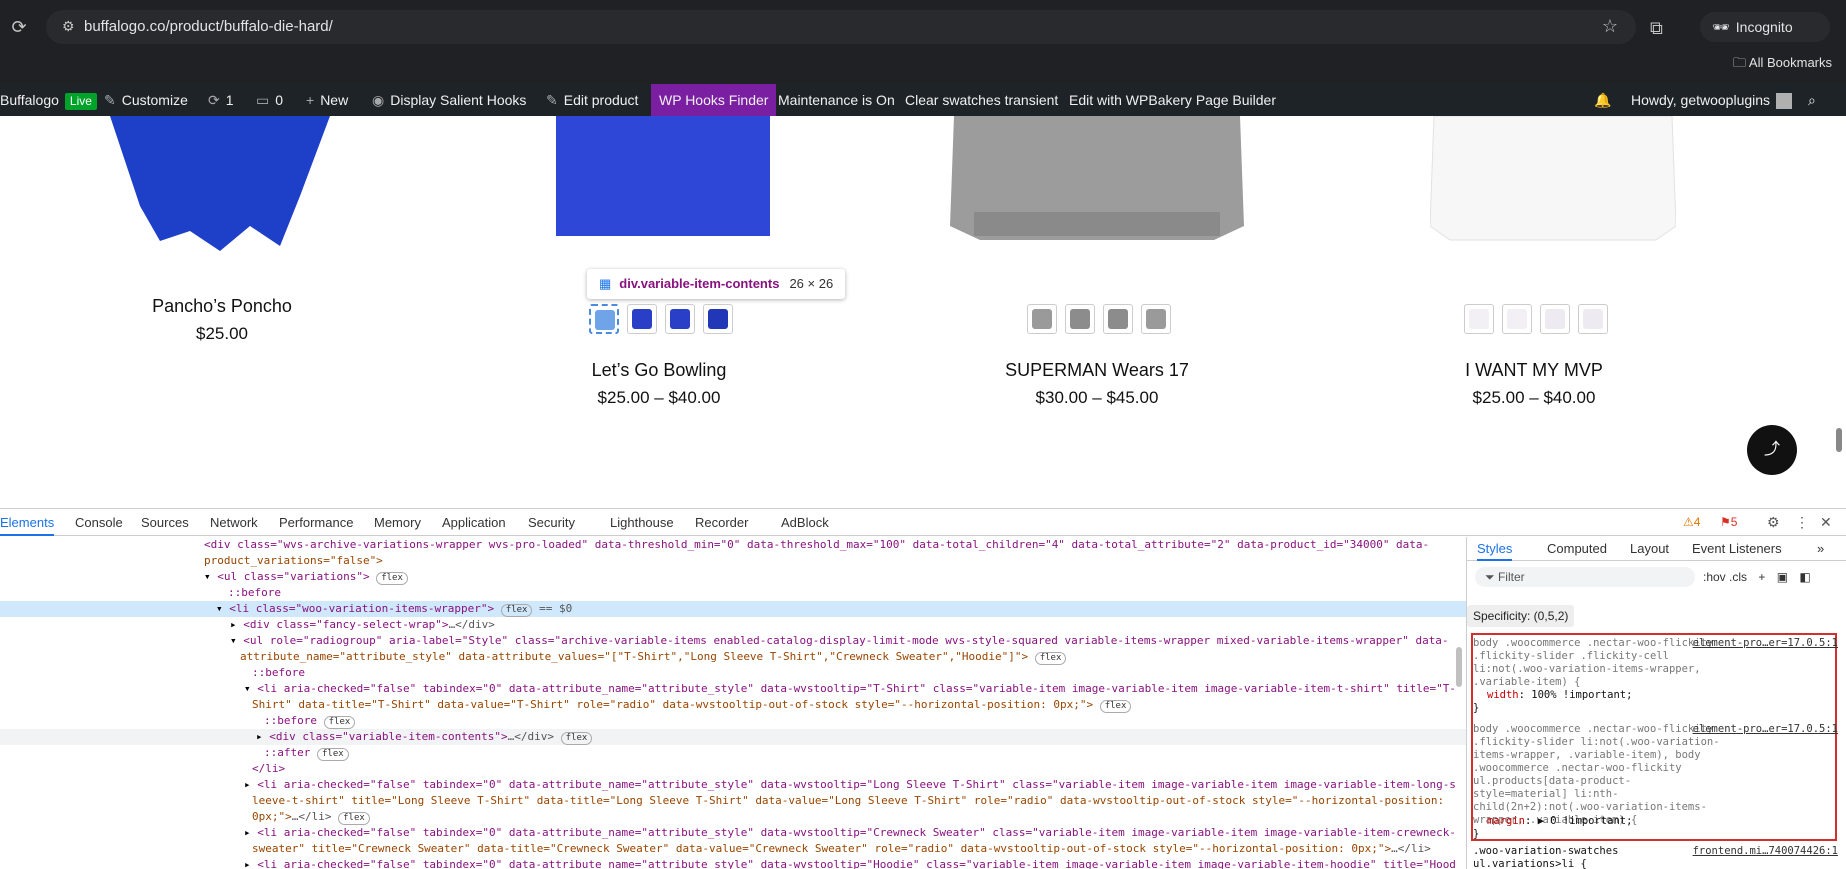 This screenshot has height=869, width=1846. What do you see at coordinates (1712, 100) in the screenshot?
I see `adminbar-howdy: Howdy, getwooplugins` at bounding box center [1712, 100].